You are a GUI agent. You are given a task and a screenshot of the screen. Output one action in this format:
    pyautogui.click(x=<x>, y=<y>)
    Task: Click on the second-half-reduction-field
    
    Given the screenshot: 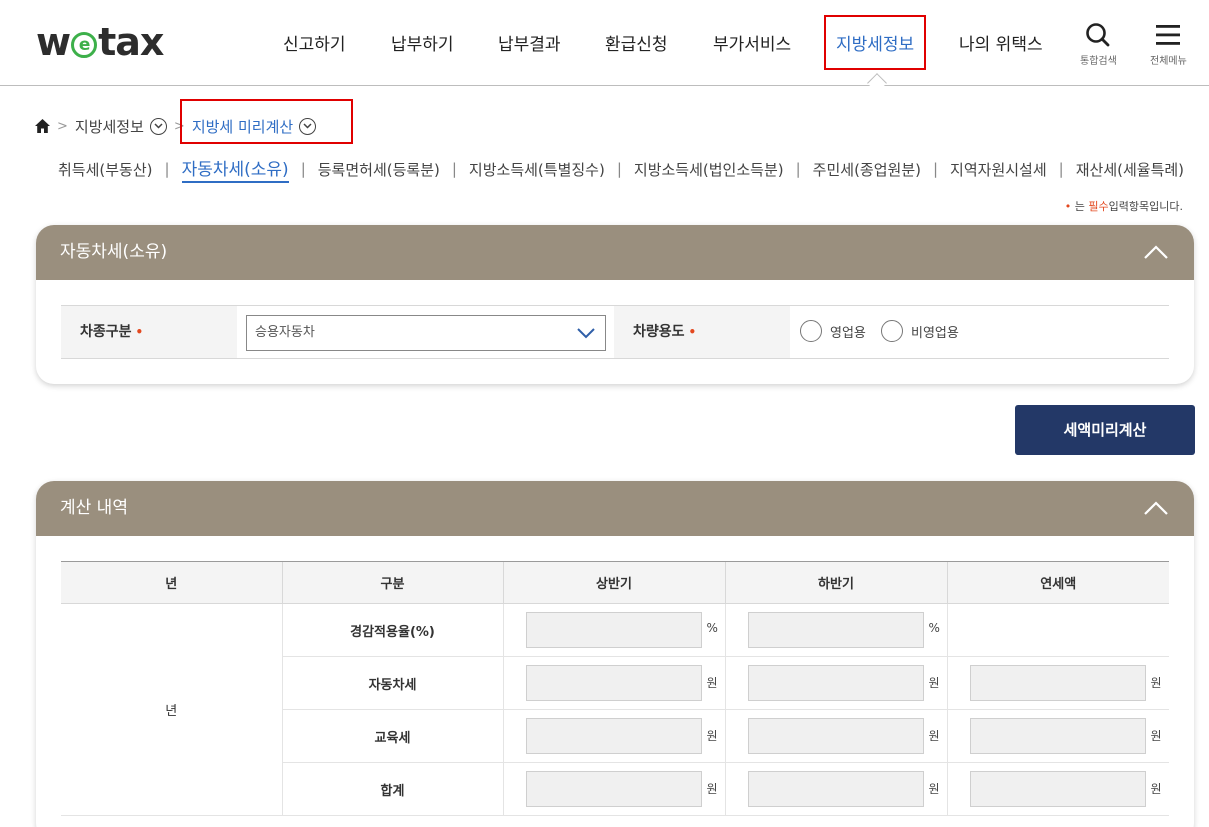 What is the action you would take?
    pyautogui.click(x=835, y=630)
    